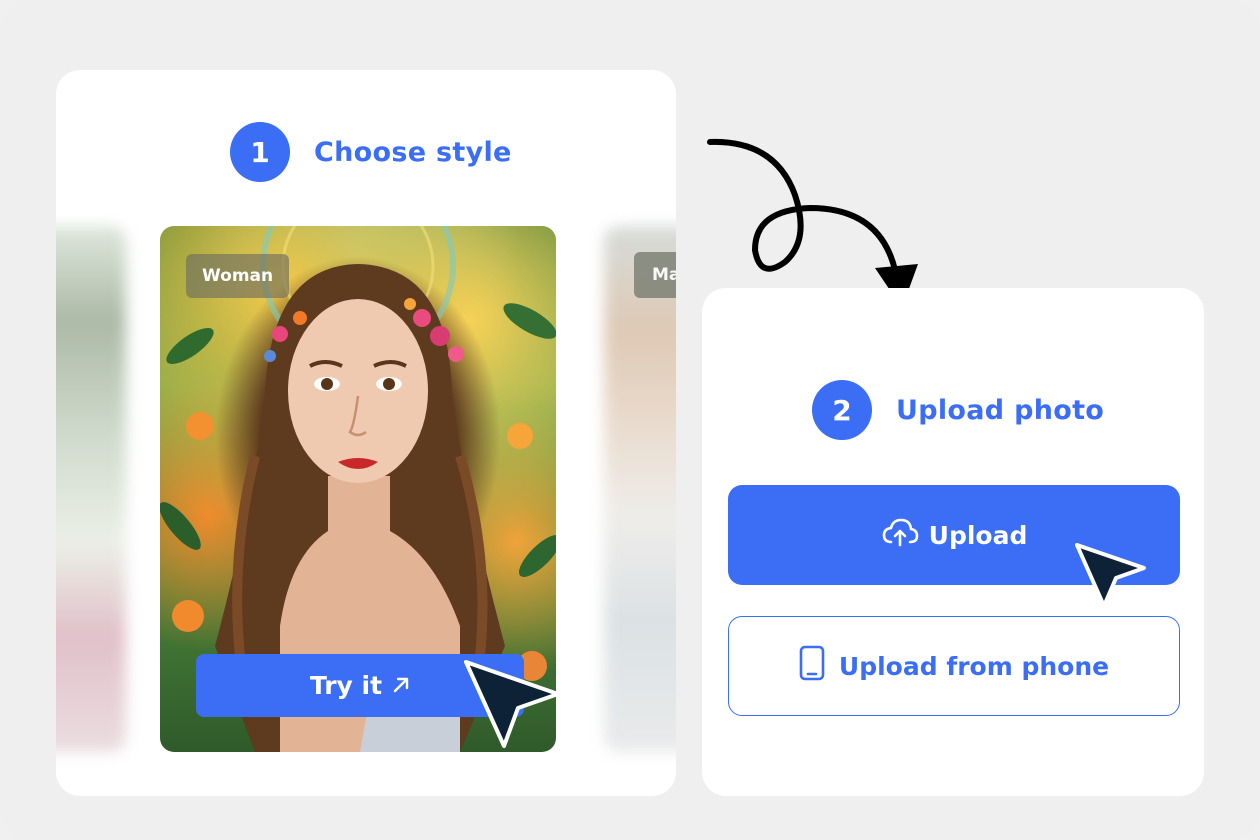 The width and height of the screenshot is (1260, 840). What do you see at coordinates (978, 535) in the screenshot?
I see `upload-label: Upload` at bounding box center [978, 535].